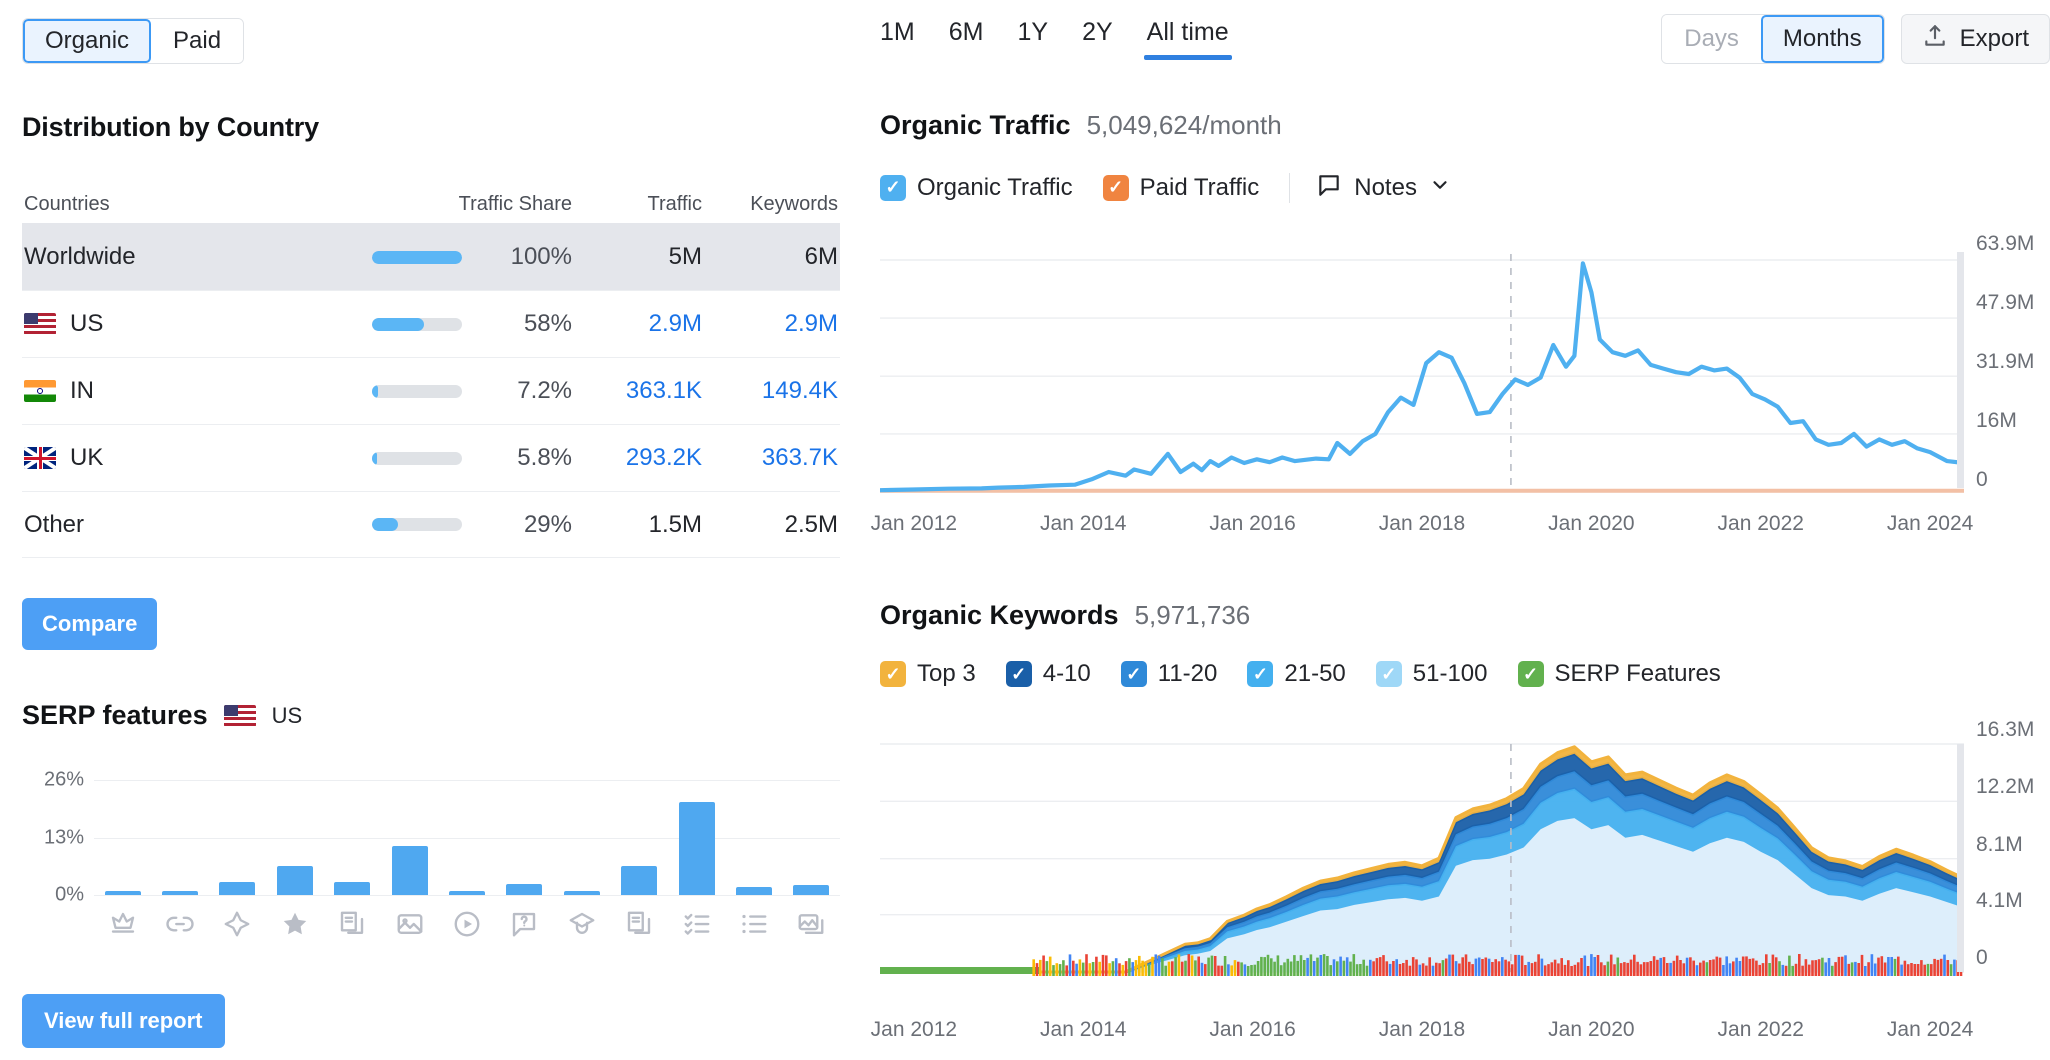  I want to click on traffic-share-value: 5.8%, so click(544, 457).